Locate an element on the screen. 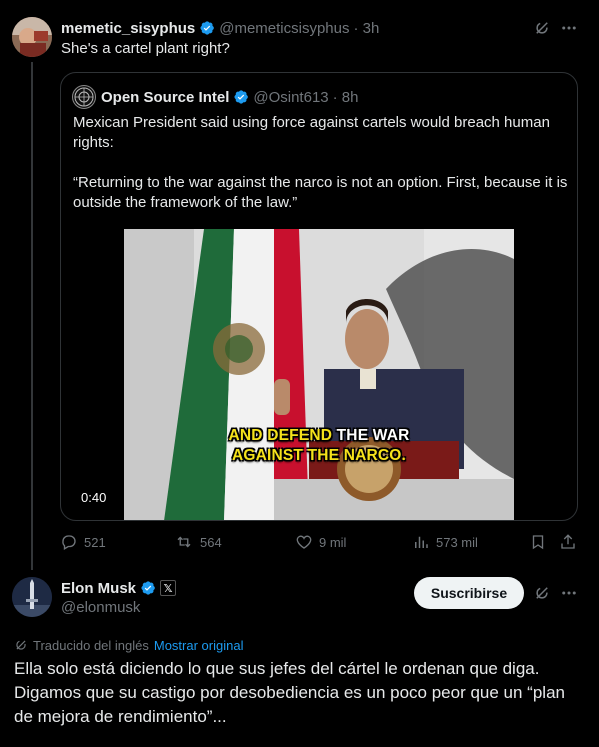  video-caption-line2: AGAINST THE NARCO. is located at coordinates (319, 455).